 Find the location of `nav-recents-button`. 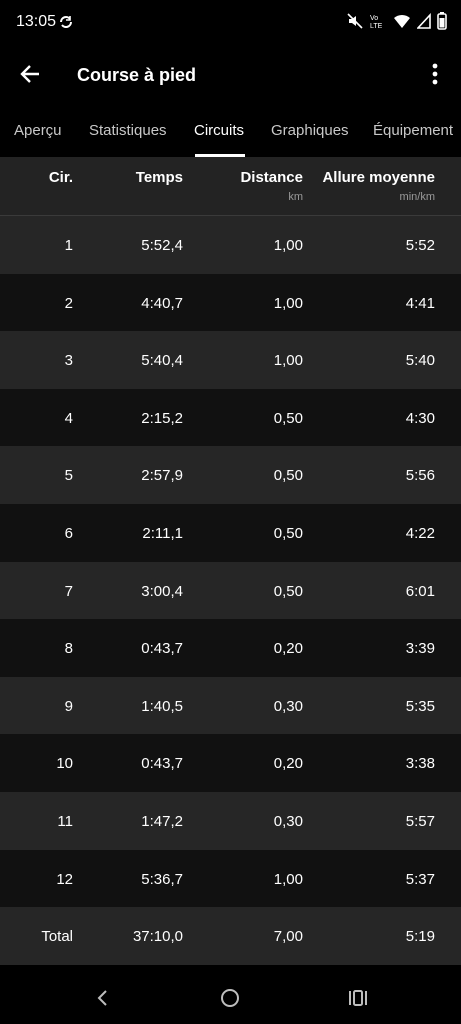

nav-recents-button is located at coordinates (358, 998).